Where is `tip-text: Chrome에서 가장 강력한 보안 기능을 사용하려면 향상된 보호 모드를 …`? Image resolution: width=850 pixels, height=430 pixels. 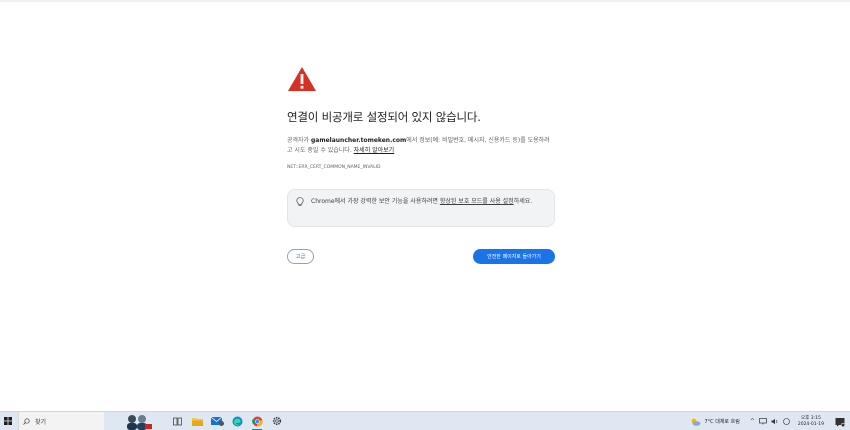 tip-text: Chrome에서 가장 강력한 보안 기능을 사용하려면 향상된 보호 모드를 … is located at coordinates (421, 211).